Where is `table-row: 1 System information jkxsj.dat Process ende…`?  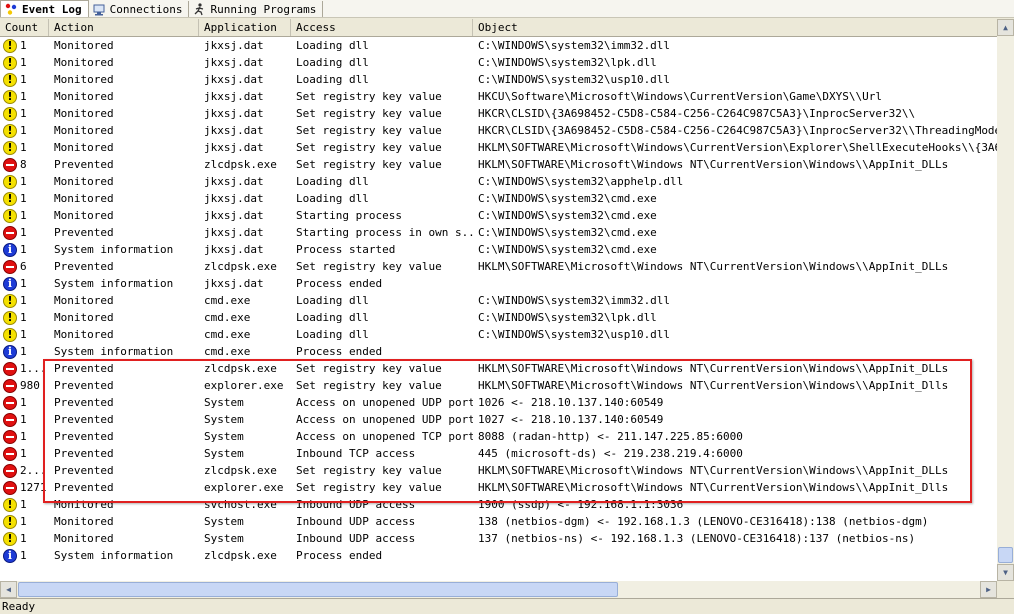
table-row: 1 System information jkxsj.dat Process ende… is located at coordinates (498, 283).